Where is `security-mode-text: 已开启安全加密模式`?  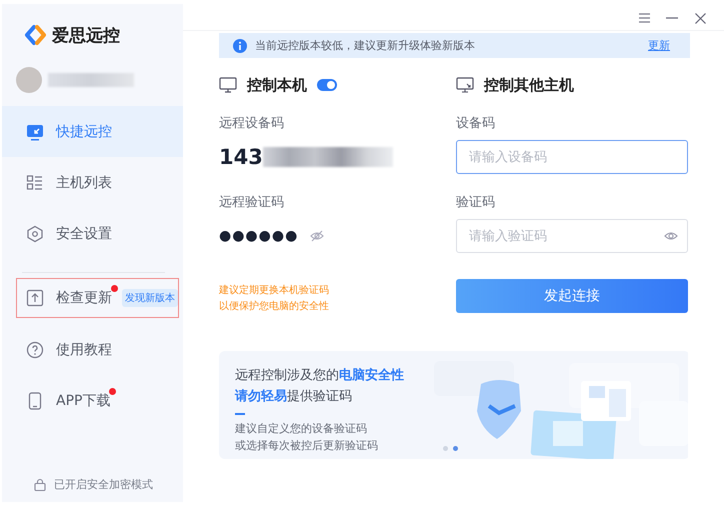 security-mode-text: 已开启安全加密模式 is located at coordinates (103, 484).